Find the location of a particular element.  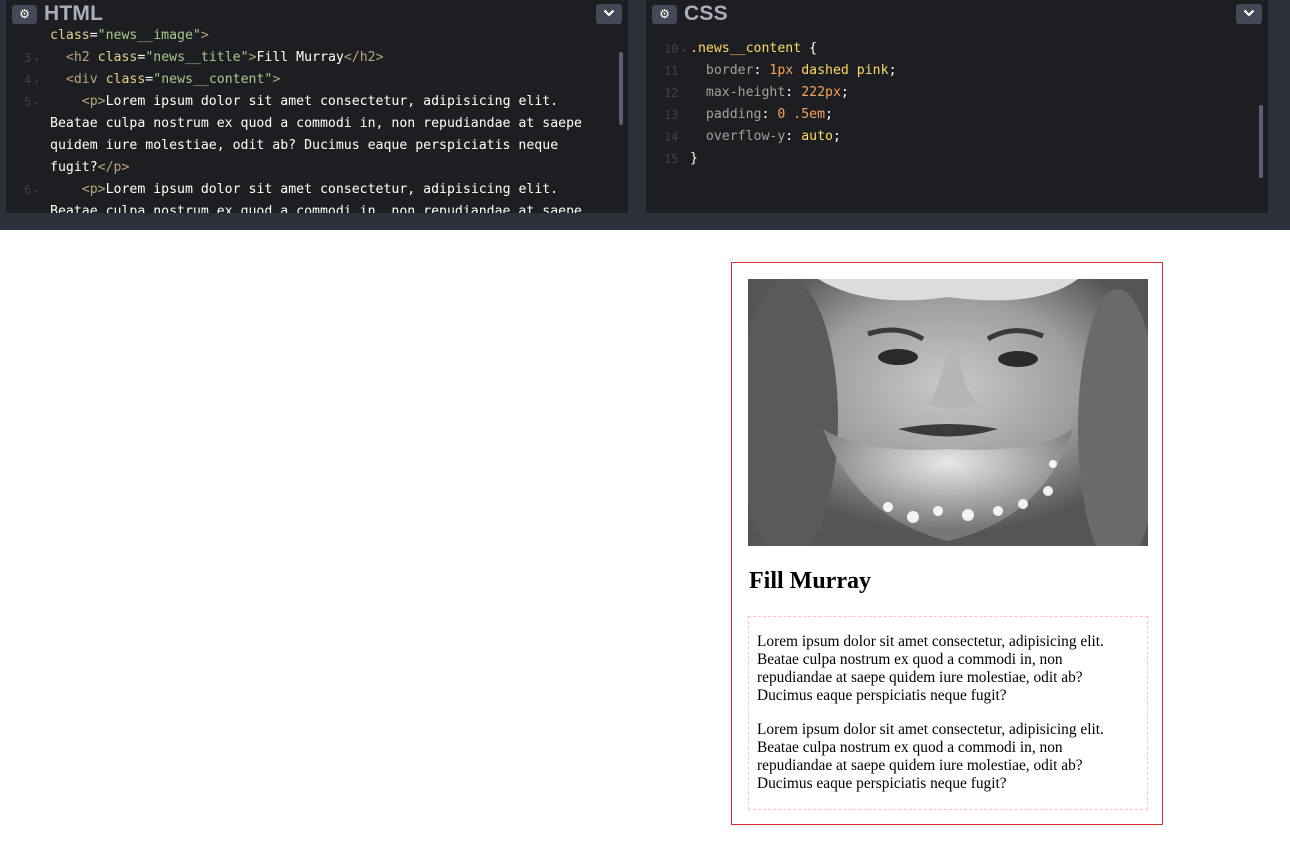

line-number: 6 ▾ is located at coordinates (32, 190).